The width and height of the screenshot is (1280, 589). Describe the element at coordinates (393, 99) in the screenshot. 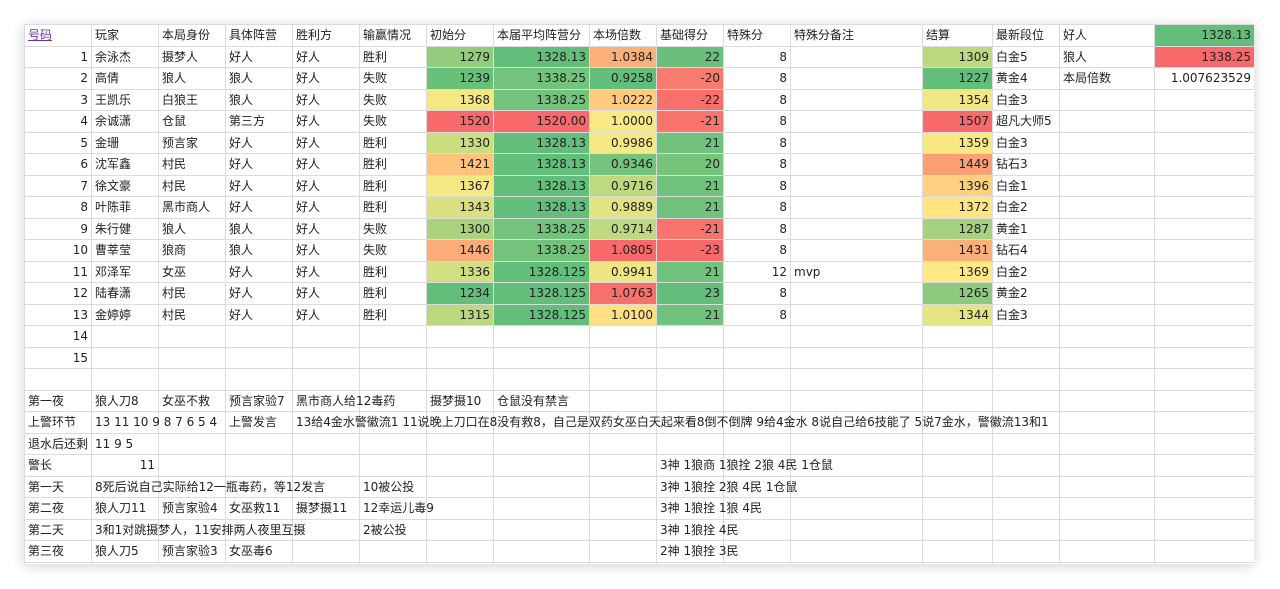

I see `cell-result: 失败` at that location.